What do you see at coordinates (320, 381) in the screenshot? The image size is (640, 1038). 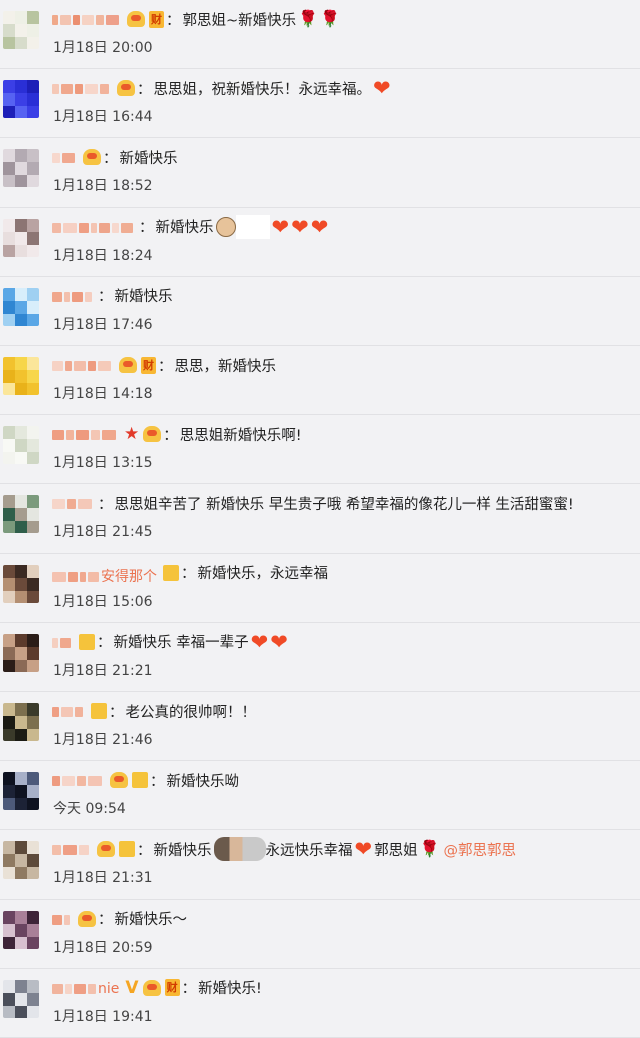 I see `comment-row: 财：思思，新婚快乐 1月18日 14:18` at bounding box center [320, 381].